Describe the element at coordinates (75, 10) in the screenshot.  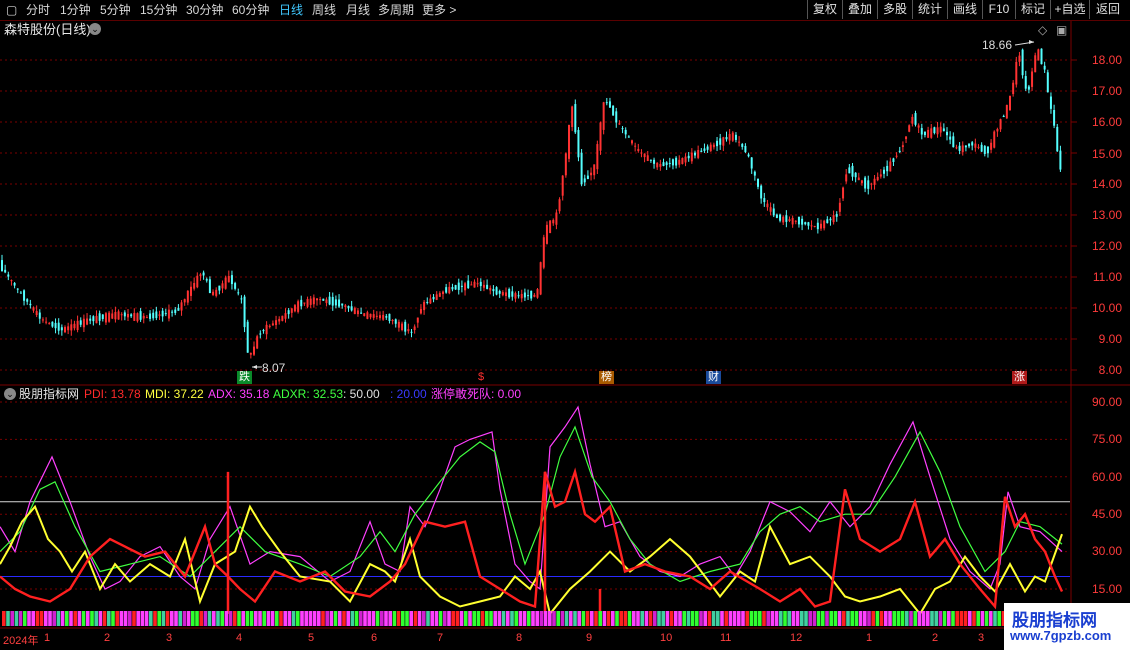
I see `tab-1min: 1分钟` at that location.